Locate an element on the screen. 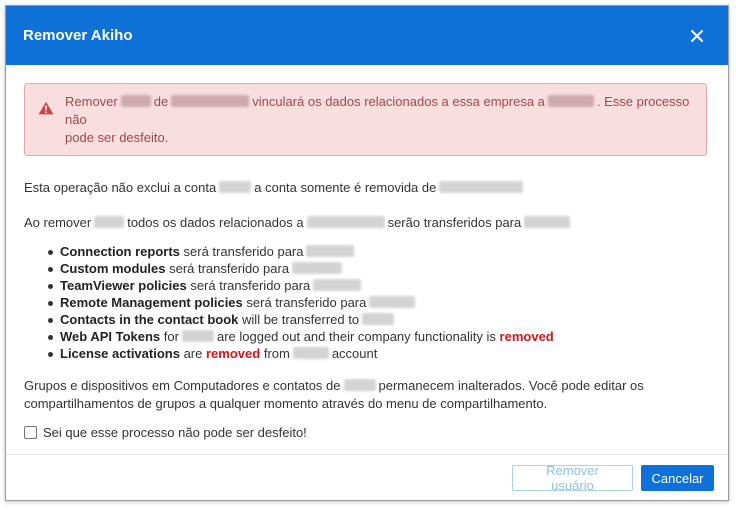 The width and height of the screenshot is (736, 510). warning-icon is located at coordinates (46, 108).